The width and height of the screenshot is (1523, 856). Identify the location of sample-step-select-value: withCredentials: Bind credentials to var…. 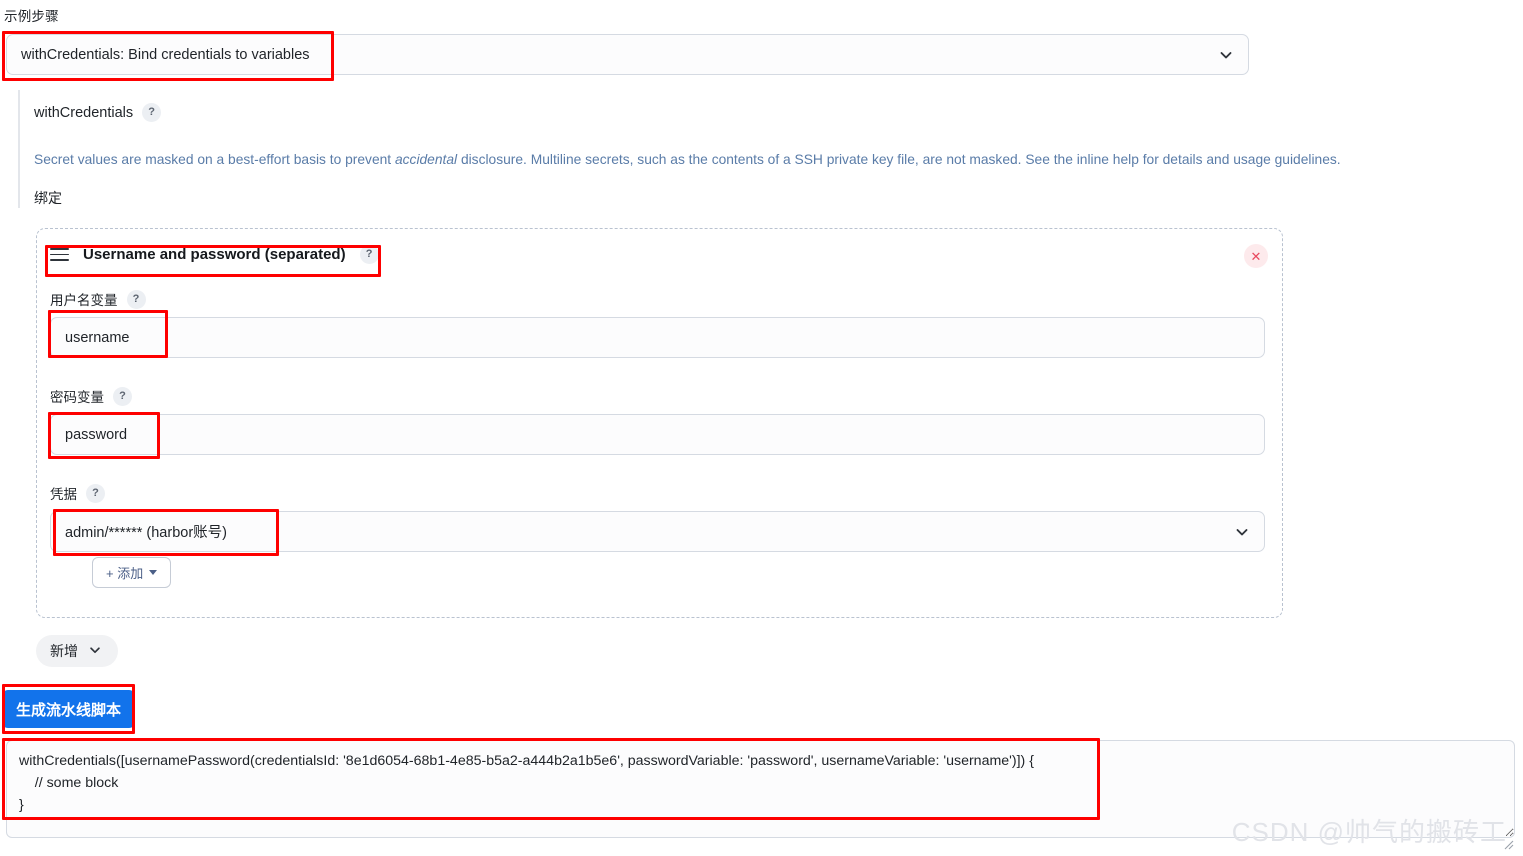
(165, 54).